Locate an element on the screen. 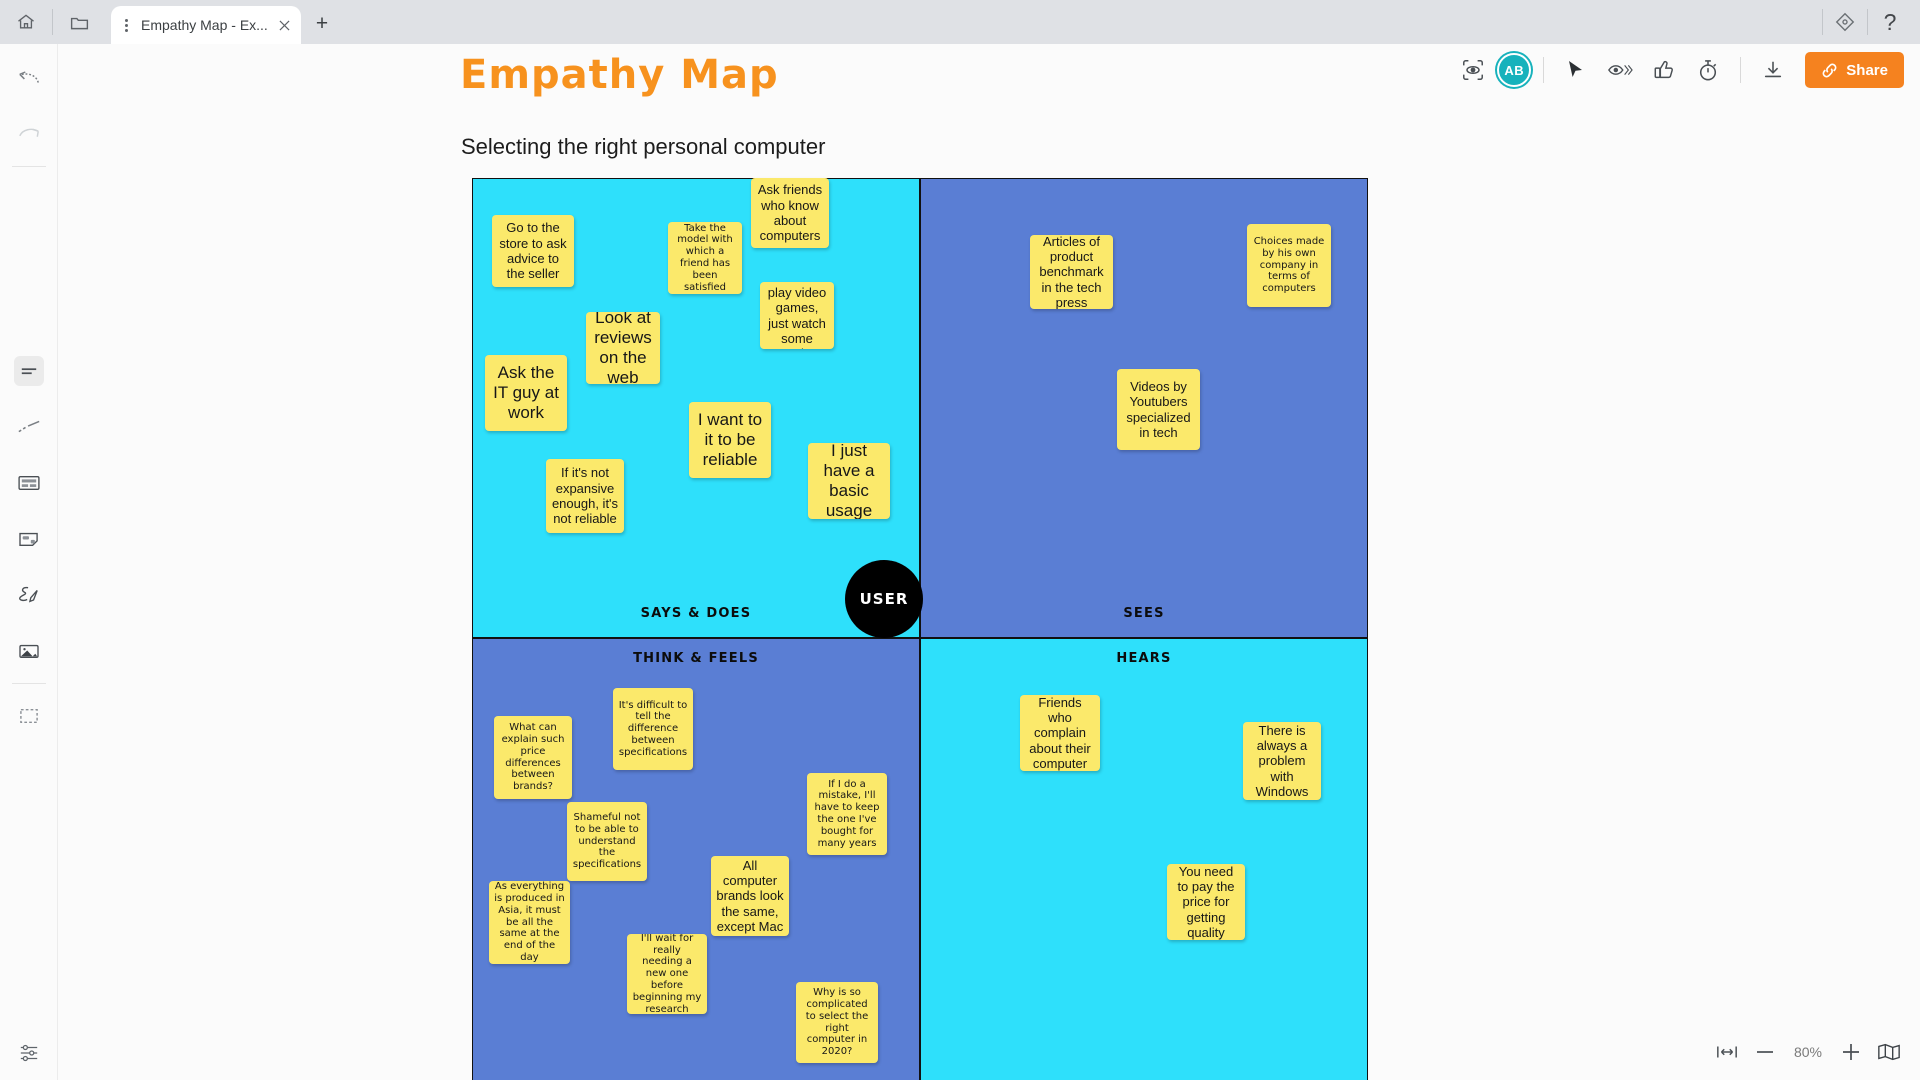 Image resolution: width=1920 pixels, height=1080 pixels. redo-glyph is located at coordinates (29, 134).